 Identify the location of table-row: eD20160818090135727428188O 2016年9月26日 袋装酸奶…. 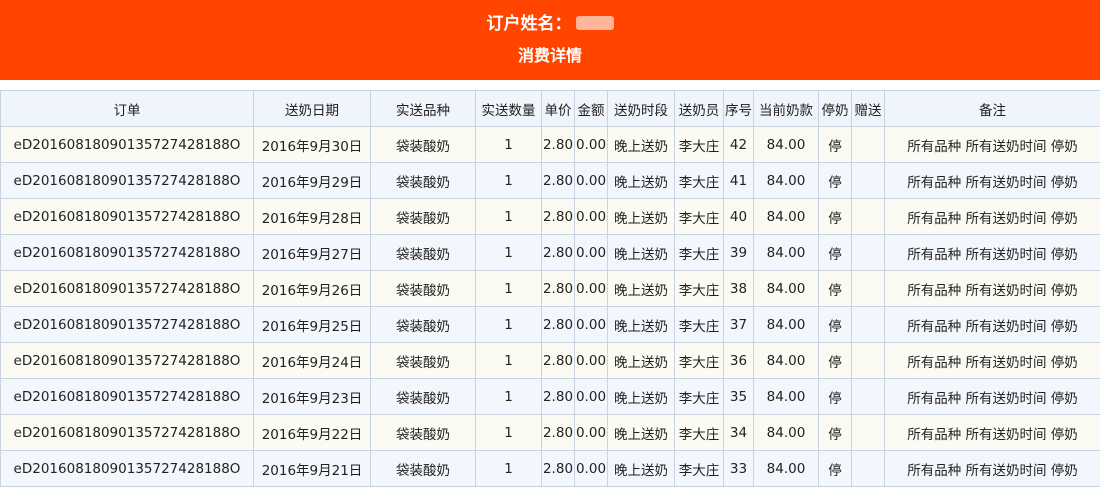
(550, 288).